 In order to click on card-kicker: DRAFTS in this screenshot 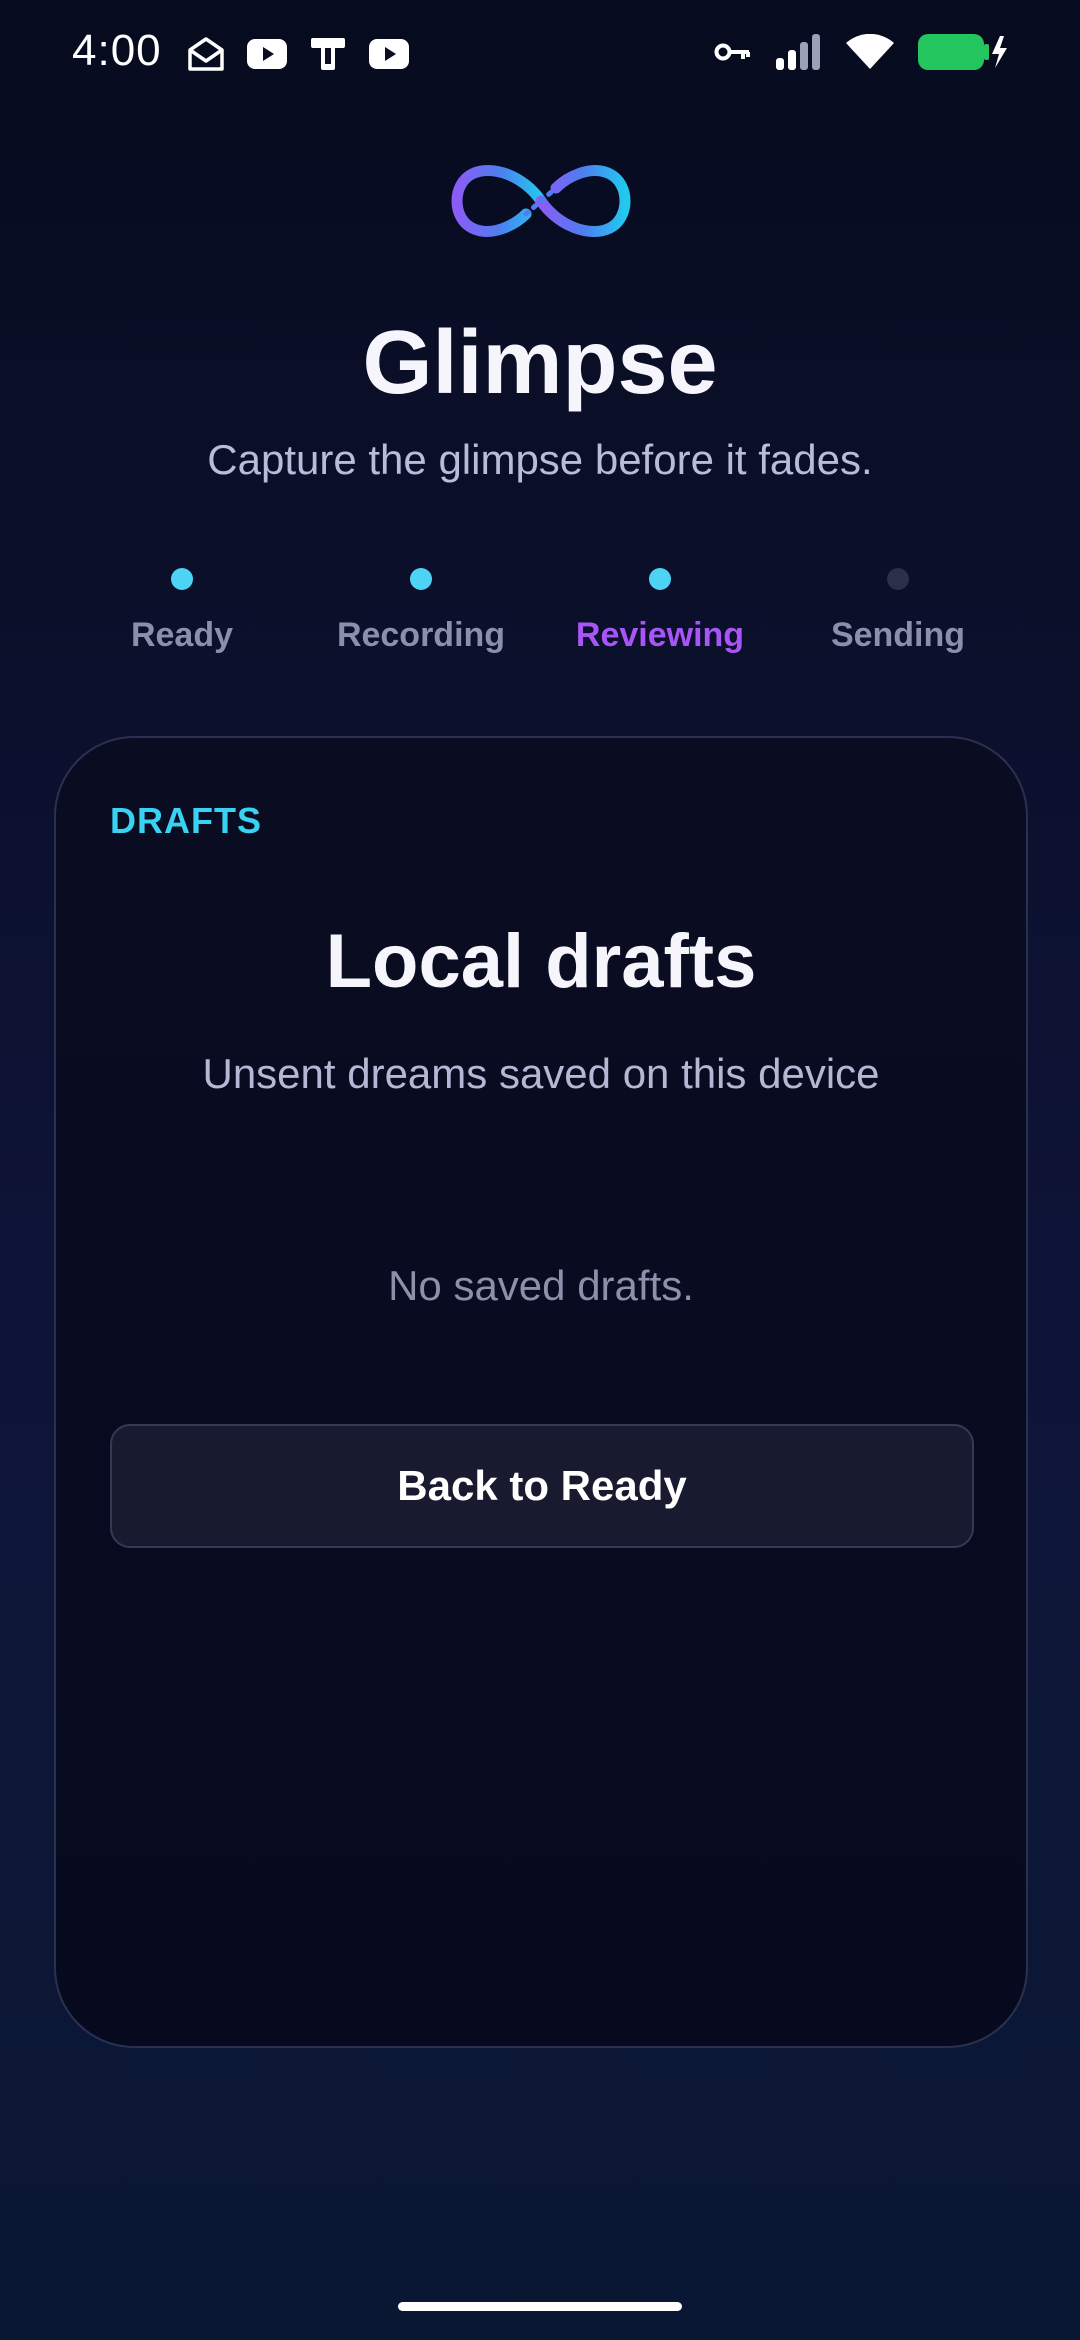, I will do `click(186, 820)`.